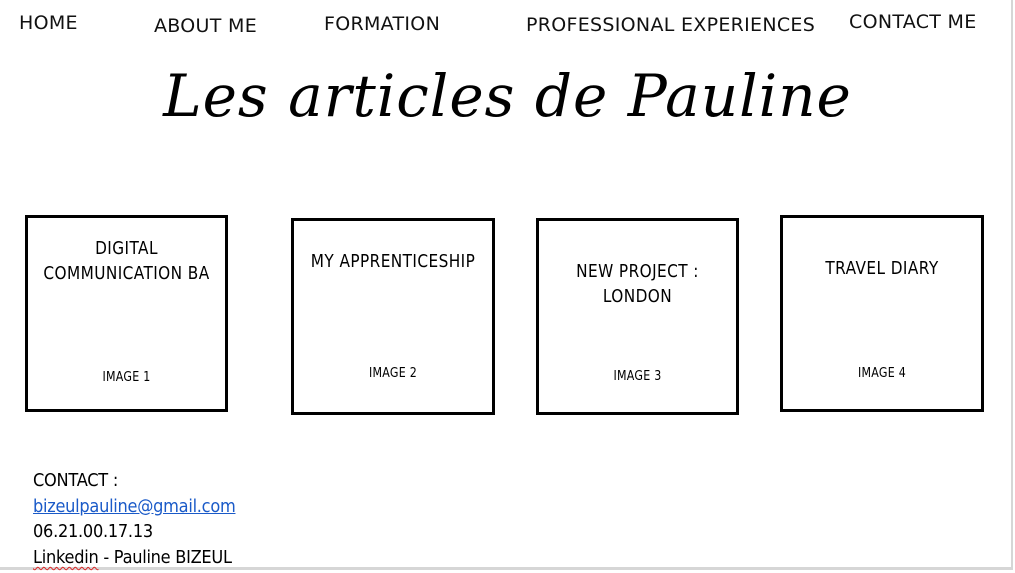  What do you see at coordinates (126, 313) in the screenshot?
I see `article-card-digital-communication: DIGITAL COMMUNICATION BA IMAGE 1` at bounding box center [126, 313].